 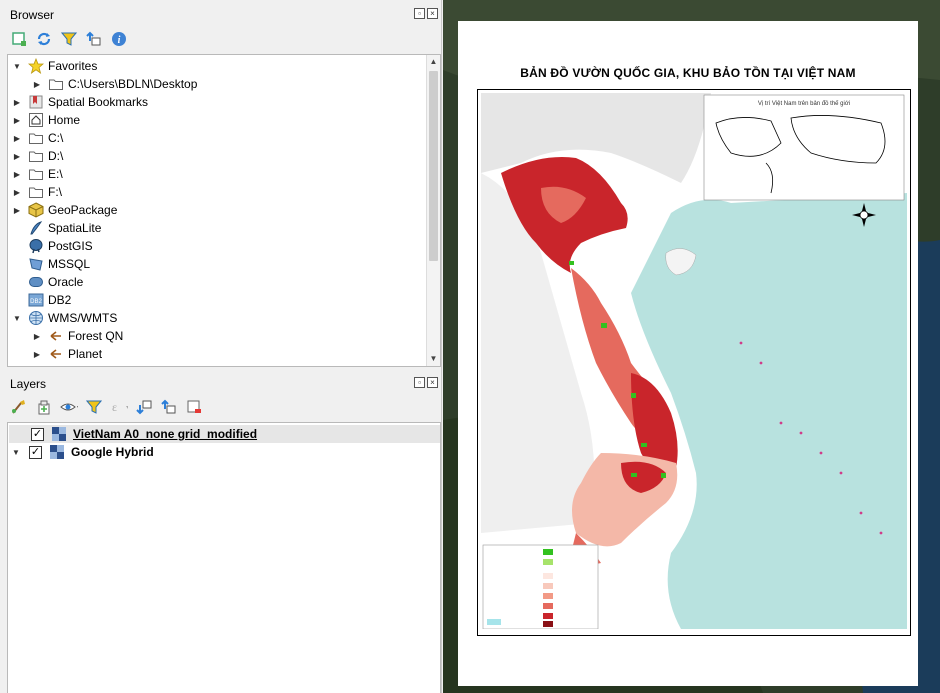 I want to click on tree-item-drive-d: ▶ D:\, so click(x=37, y=156).